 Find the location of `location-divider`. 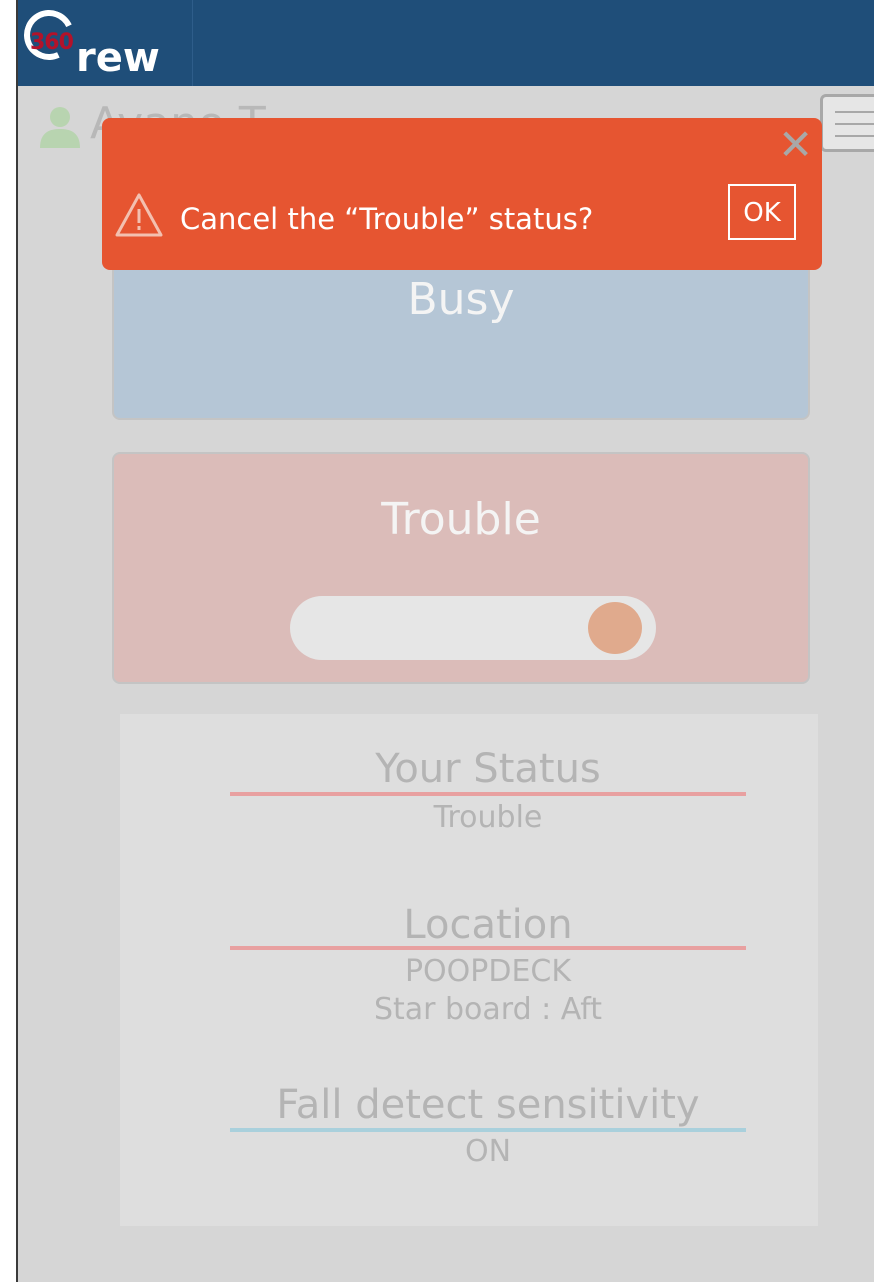

location-divider is located at coordinates (488, 948).